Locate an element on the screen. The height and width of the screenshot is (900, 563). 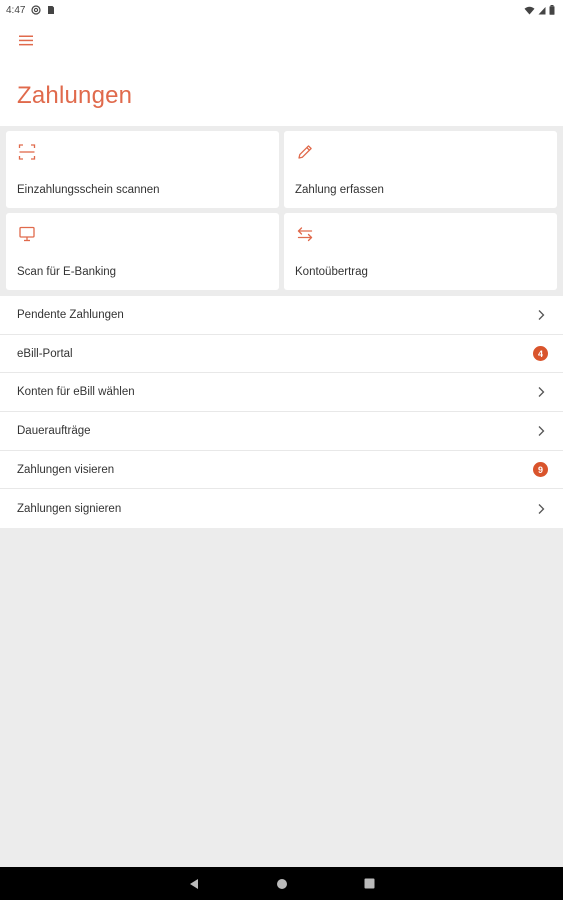
status-right is located at coordinates (539, 10).